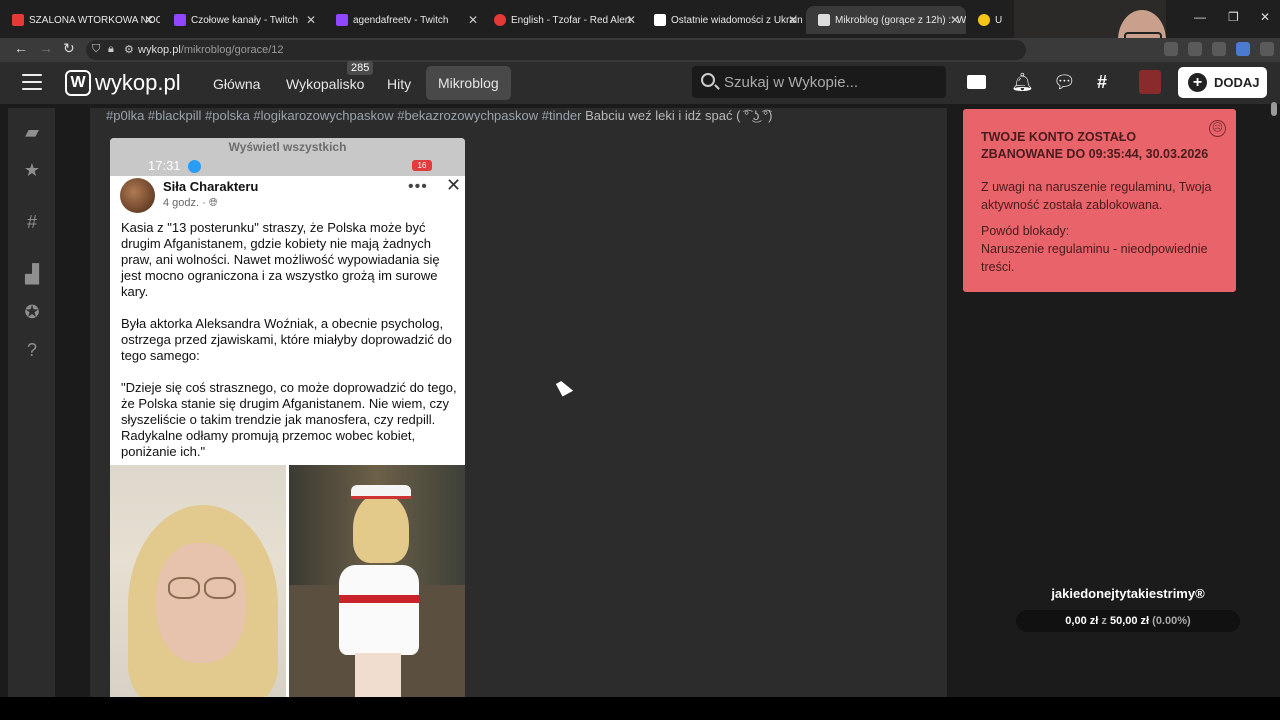 Image resolution: width=1280 pixels, height=720 pixels. Describe the element at coordinates (976, 82) in the screenshot. I see `messages-icon` at that location.